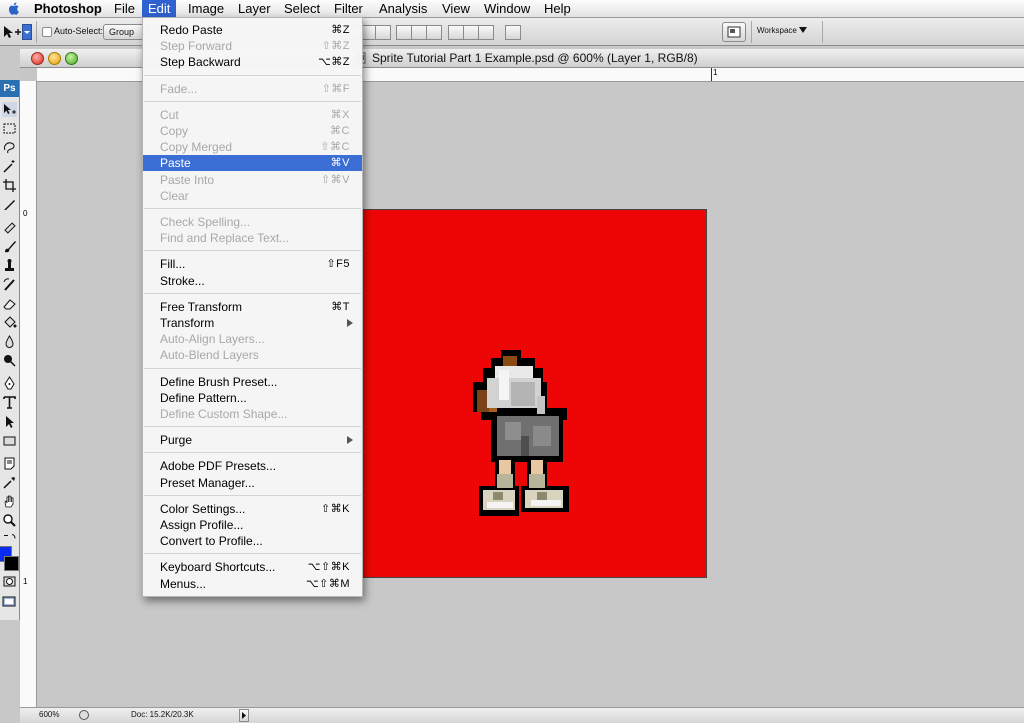  I want to click on type-tool-icon, so click(9, 402).